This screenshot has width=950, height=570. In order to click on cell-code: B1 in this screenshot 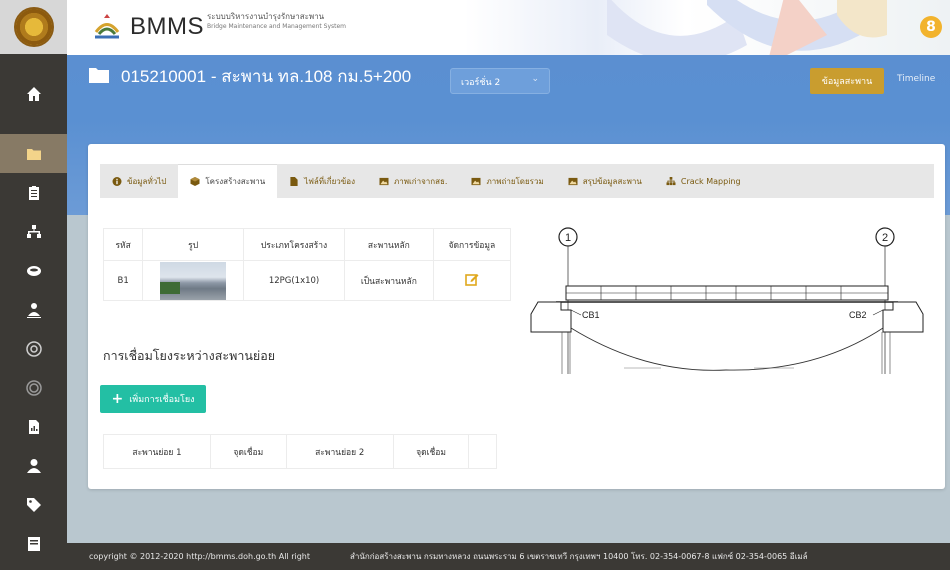, I will do `click(123, 280)`.